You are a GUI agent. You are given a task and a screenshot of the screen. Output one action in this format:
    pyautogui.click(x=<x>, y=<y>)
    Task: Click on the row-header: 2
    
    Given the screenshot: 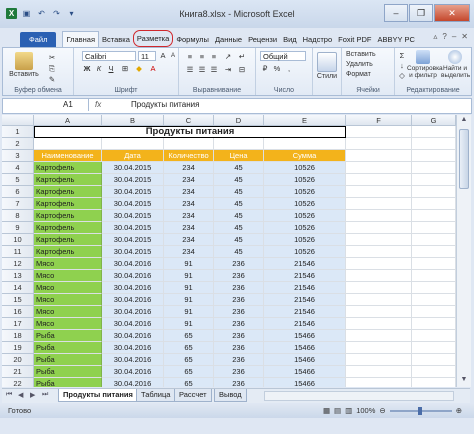 What is the action you would take?
    pyautogui.click(x=18, y=144)
    